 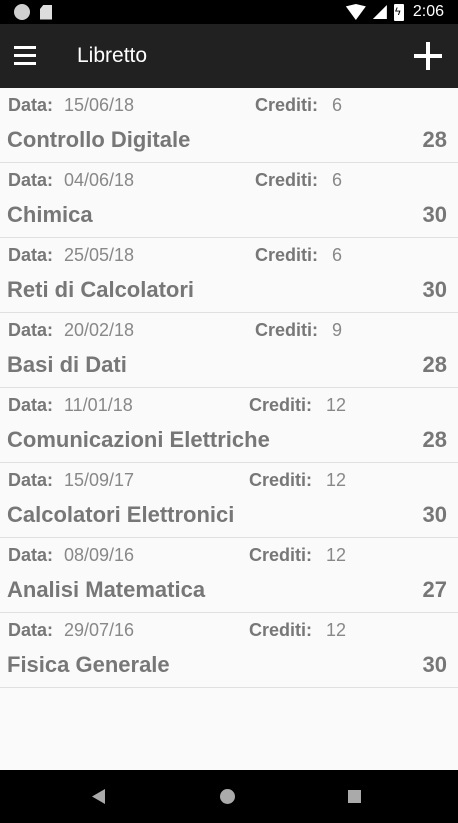 What do you see at coordinates (98, 405) in the screenshot?
I see `exam-date: 11/01/18` at bounding box center [98, 405].